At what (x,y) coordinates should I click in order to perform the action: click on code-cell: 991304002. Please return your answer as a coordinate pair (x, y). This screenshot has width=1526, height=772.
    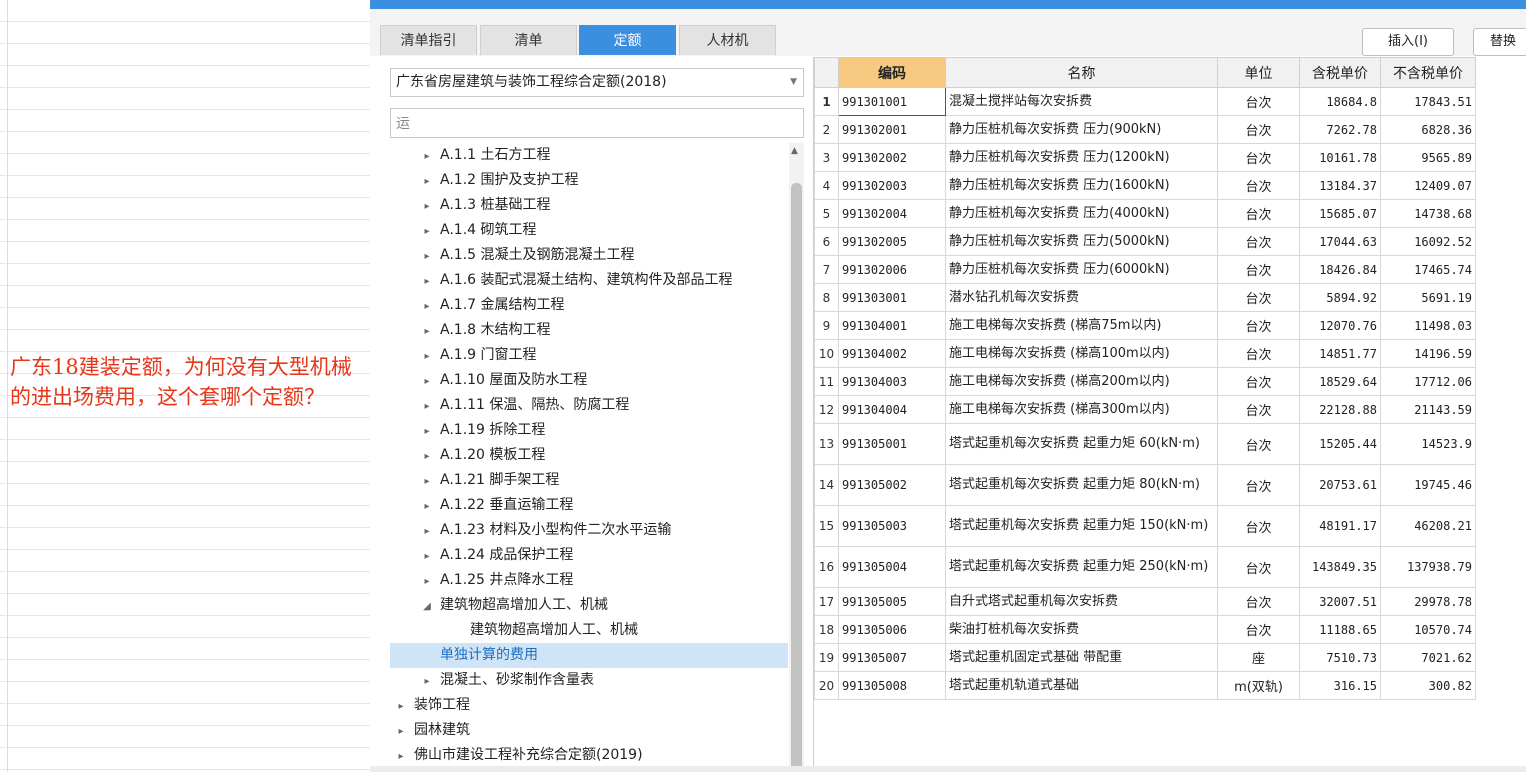
    Looking at the image, I should click on (892, 353).